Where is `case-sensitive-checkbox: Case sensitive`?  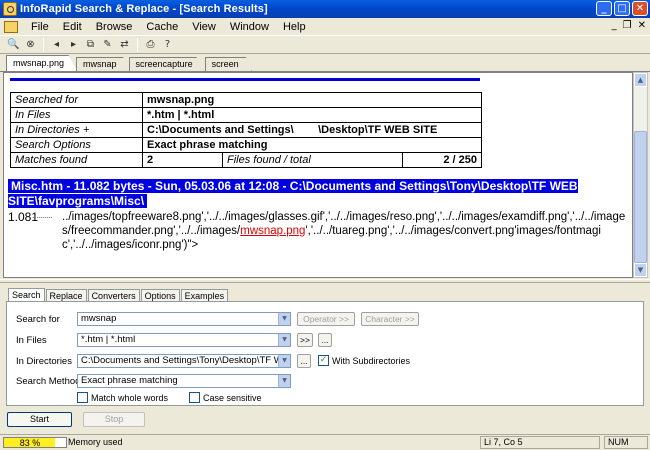 case-sensitive-checkbox: Case sensitive is located at coordinates (225, 397).